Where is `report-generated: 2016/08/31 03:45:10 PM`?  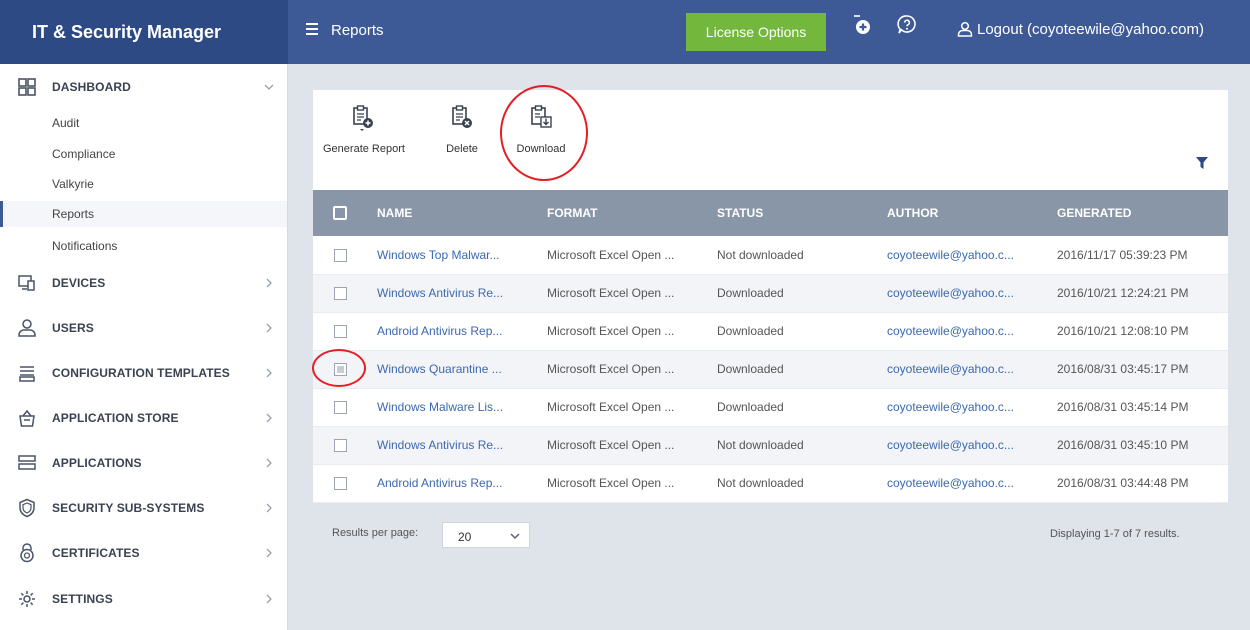 report-generated: 2016/08/31 03:45:10 PM is located at coordinates (1123, 445).